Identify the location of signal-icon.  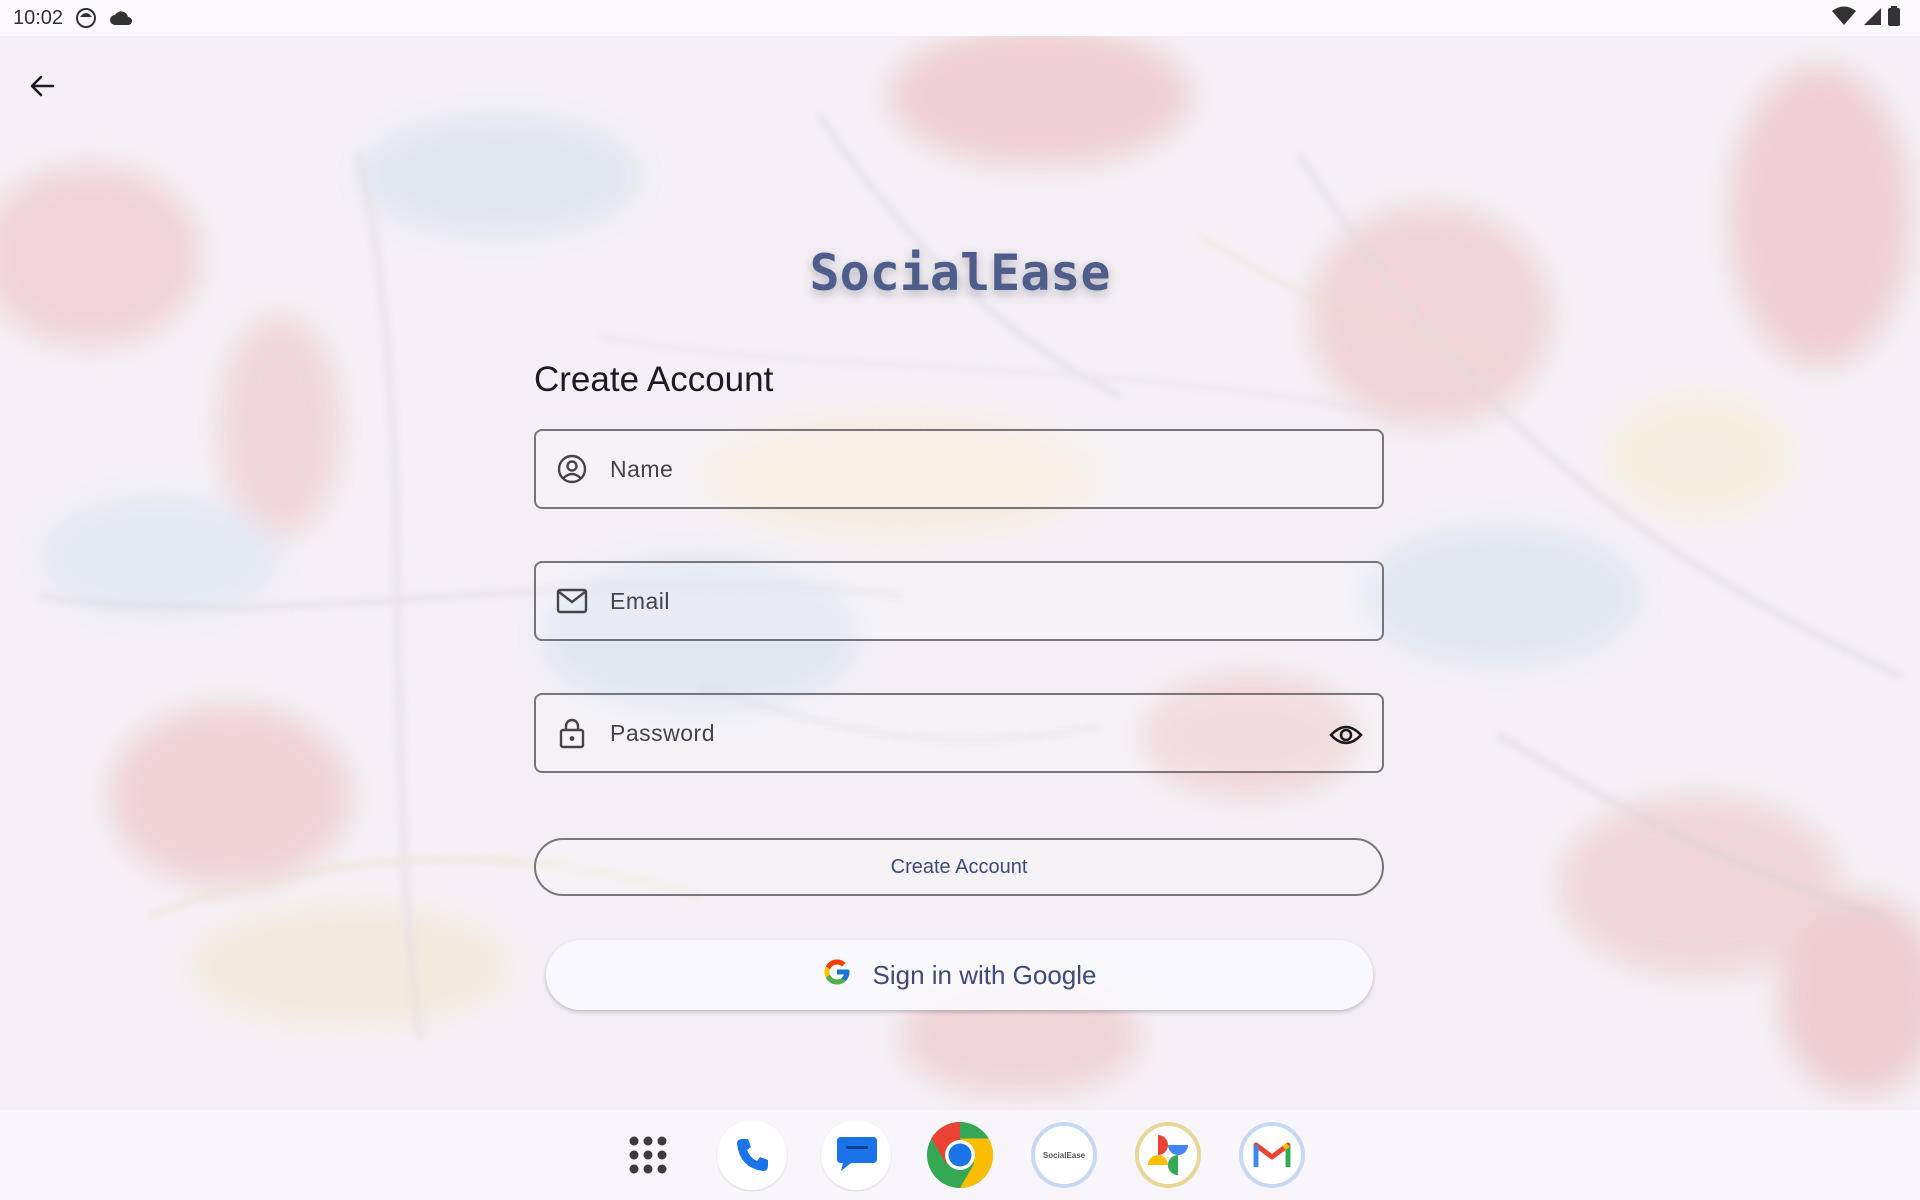
(1872, 18).